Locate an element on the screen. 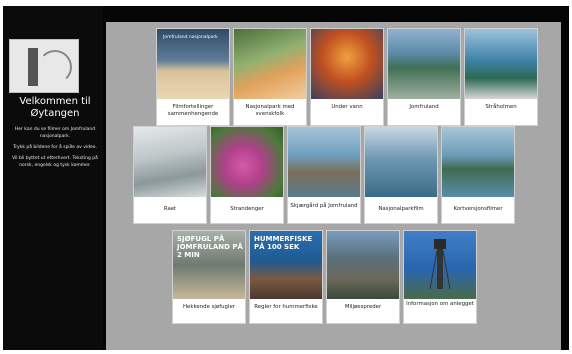  video-tile-skjaergard: Skjærgård på Jomfruland is located at coordinates (324, 175).